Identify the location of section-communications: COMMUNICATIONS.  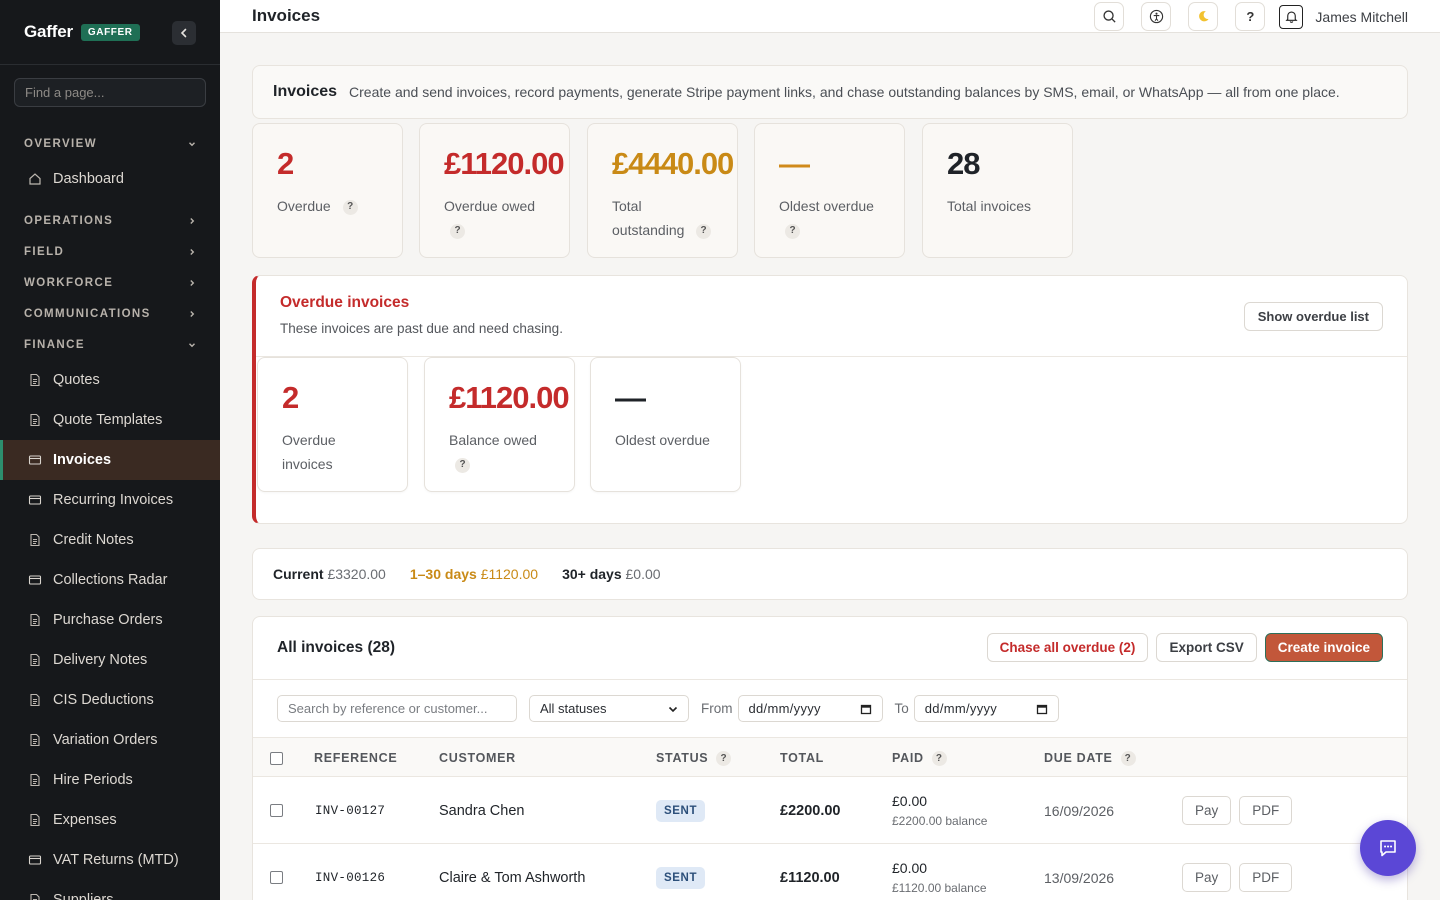
(110, 313).